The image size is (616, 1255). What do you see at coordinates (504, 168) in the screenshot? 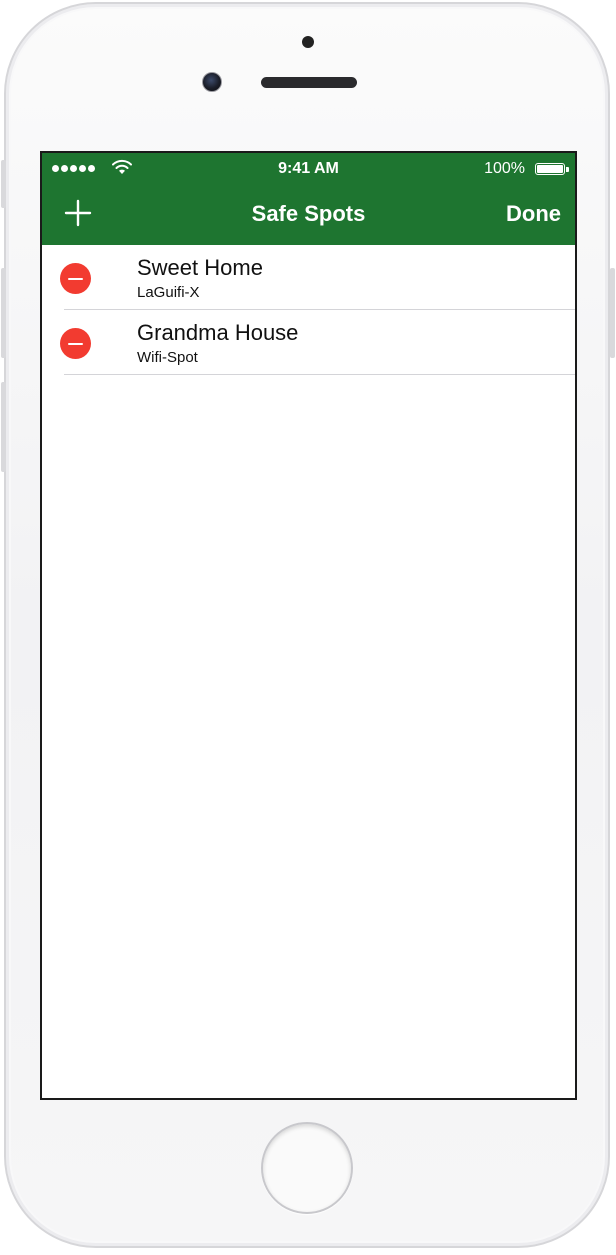
I see `battery-percentage: 100%` at bounding box center [504, 168].